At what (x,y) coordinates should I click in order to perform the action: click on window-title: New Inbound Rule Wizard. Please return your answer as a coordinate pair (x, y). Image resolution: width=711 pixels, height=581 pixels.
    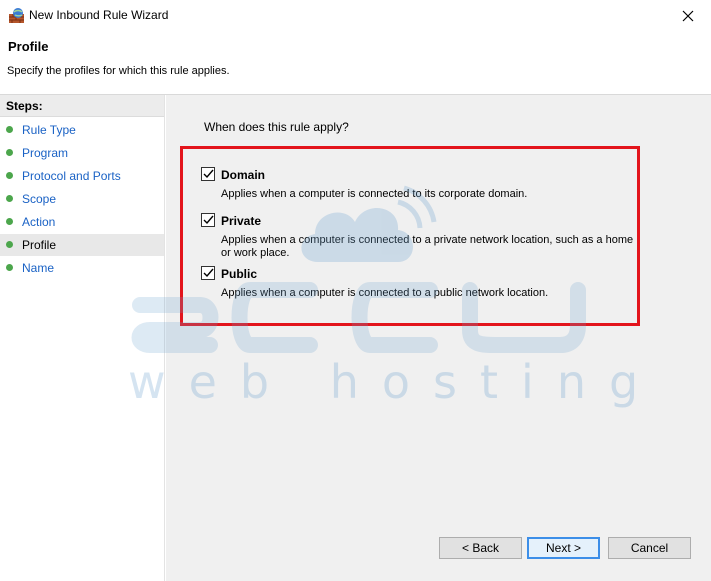
    Looking at the image, I should click on (99, 15).